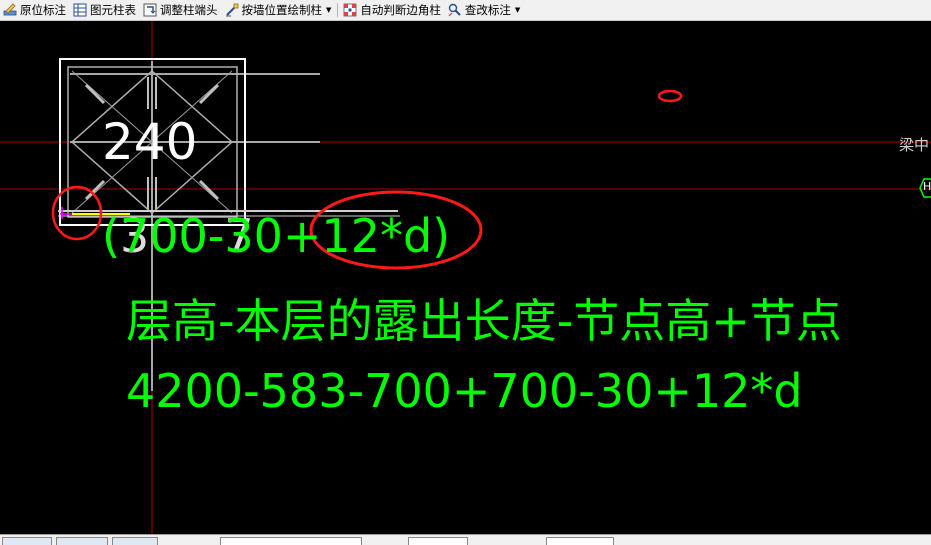  Describe the element at coordinates (113, 10) in the screenshot. I see `element-column-table-label: 图元柱表` at that location.